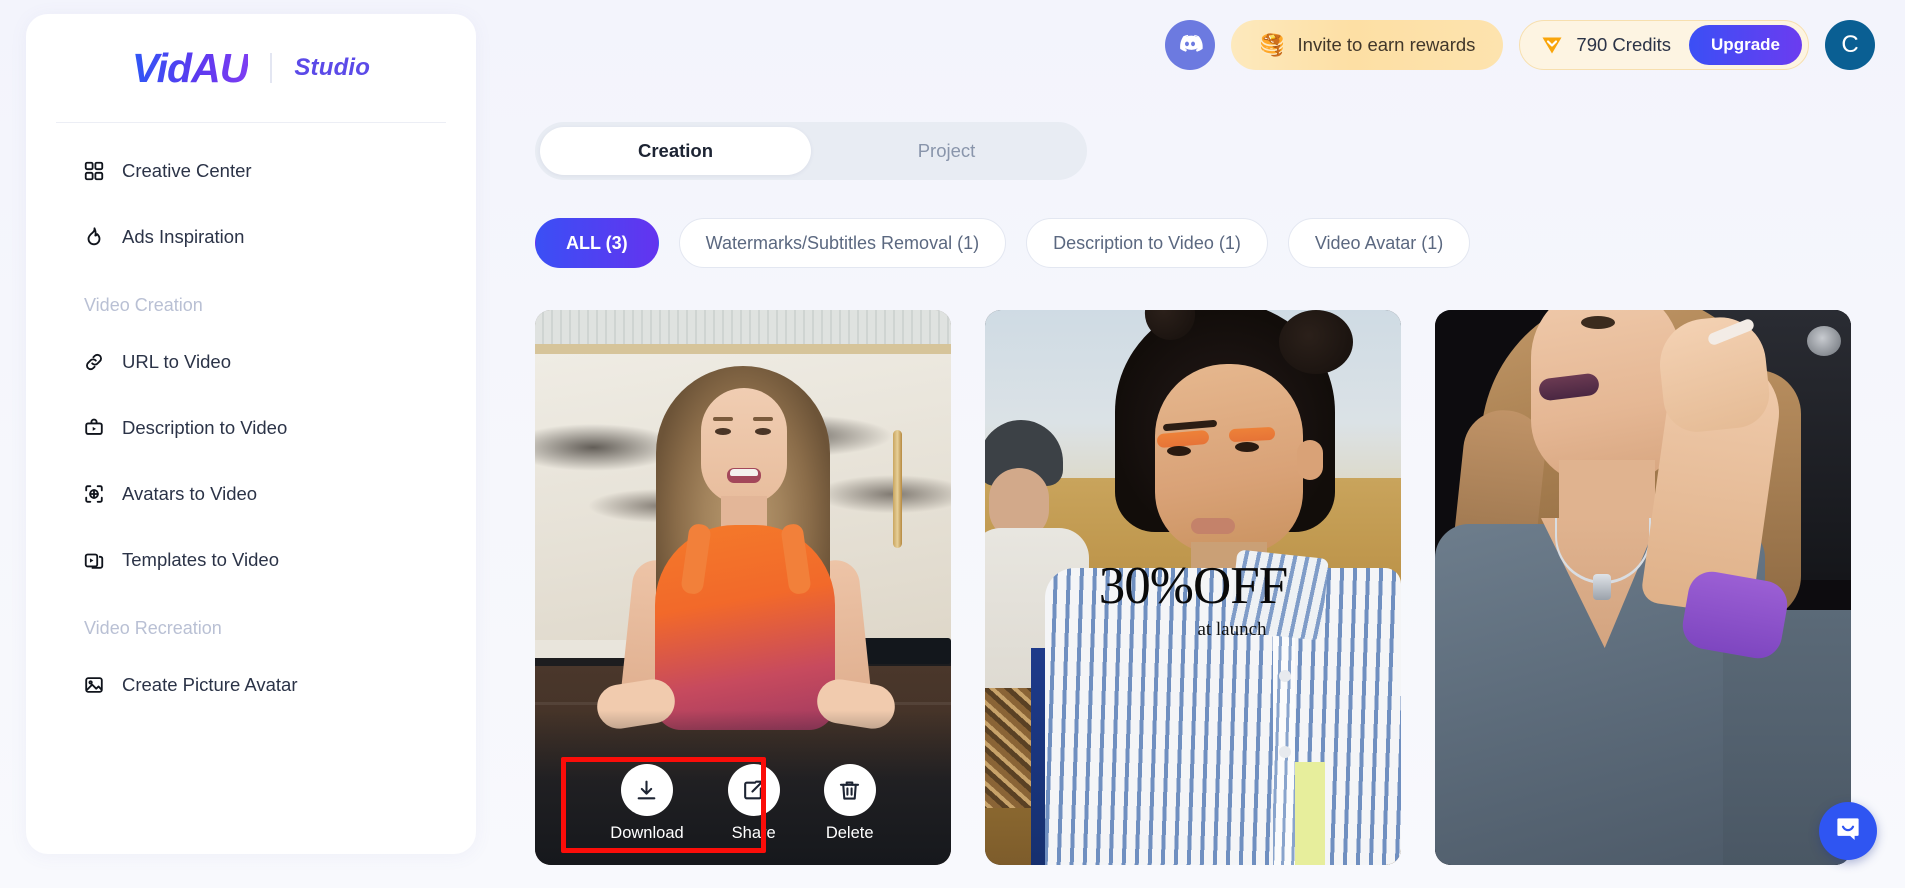 The width and height of the screenshot is (1905, 888). What do you see at coordinates (647, 833) in the screenshot?
I see `action-label: Download` at bounding box center [647, 833].